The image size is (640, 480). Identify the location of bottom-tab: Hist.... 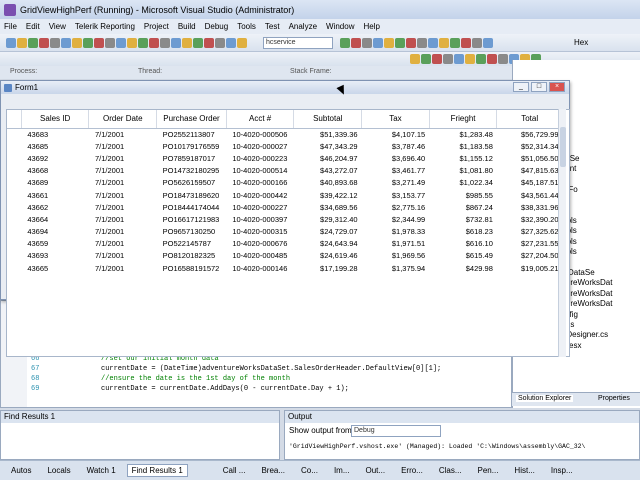
(524, 470).